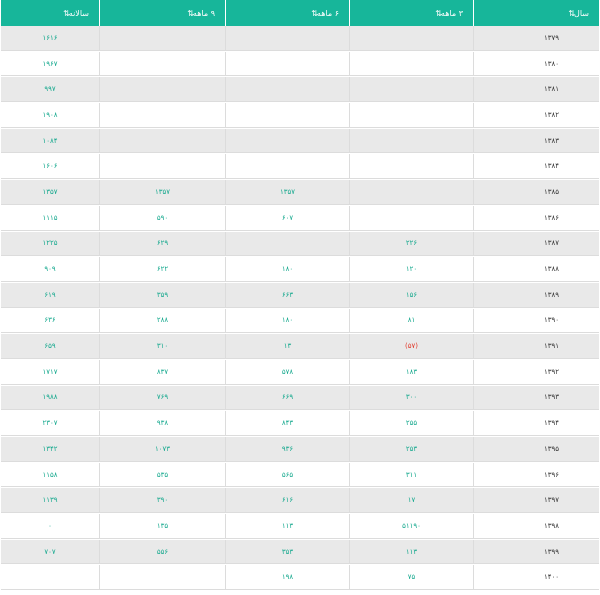 The width and height of the screenshot is (600, 595). What do you see at coordinates (50, 295) in the screenshot?
I see `cell-annual: ۶۱۹` at bounding box center [50, 295].